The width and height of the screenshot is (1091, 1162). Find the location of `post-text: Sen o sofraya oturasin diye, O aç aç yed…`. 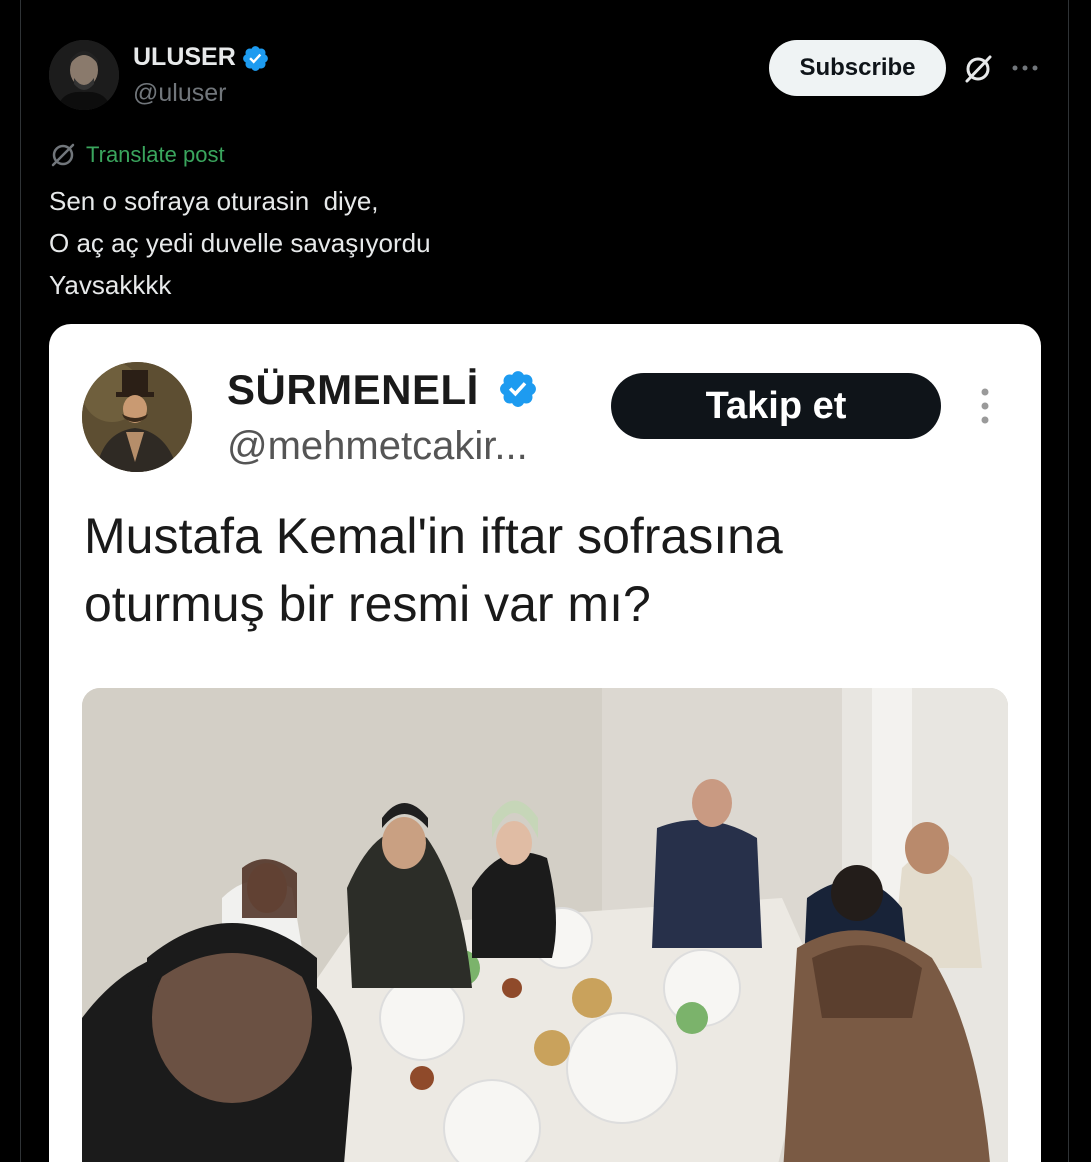

post-text: Sen o sofraya oturasin diye, O aç aç yed… is located at coordinates (240, 243).